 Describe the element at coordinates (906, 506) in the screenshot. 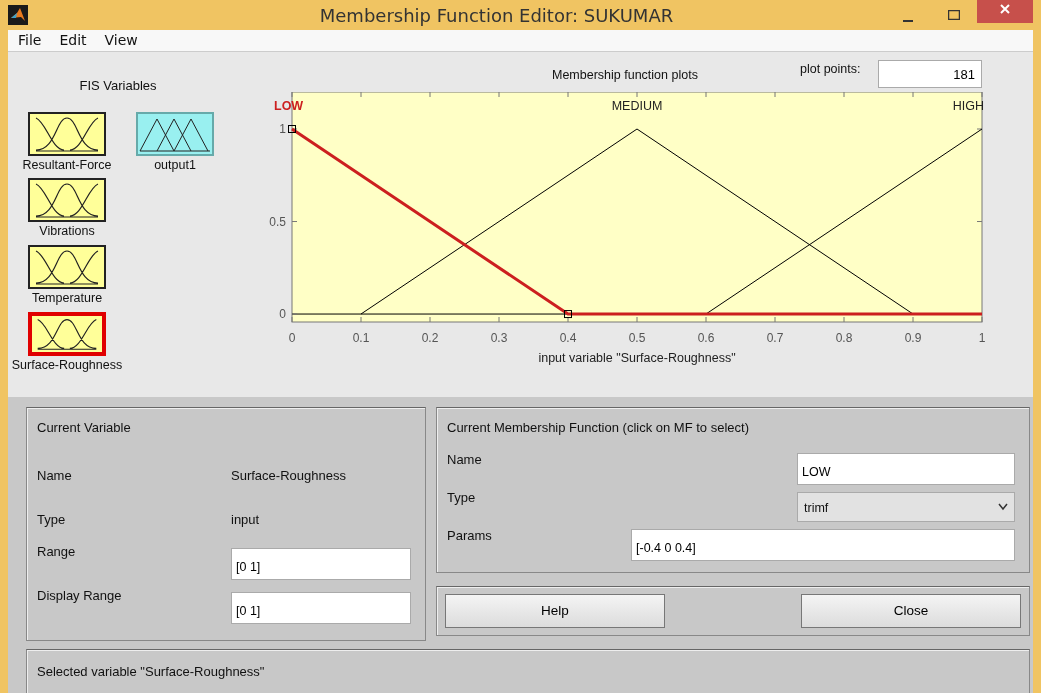

I see `type-dropdown: trimf` at that location.